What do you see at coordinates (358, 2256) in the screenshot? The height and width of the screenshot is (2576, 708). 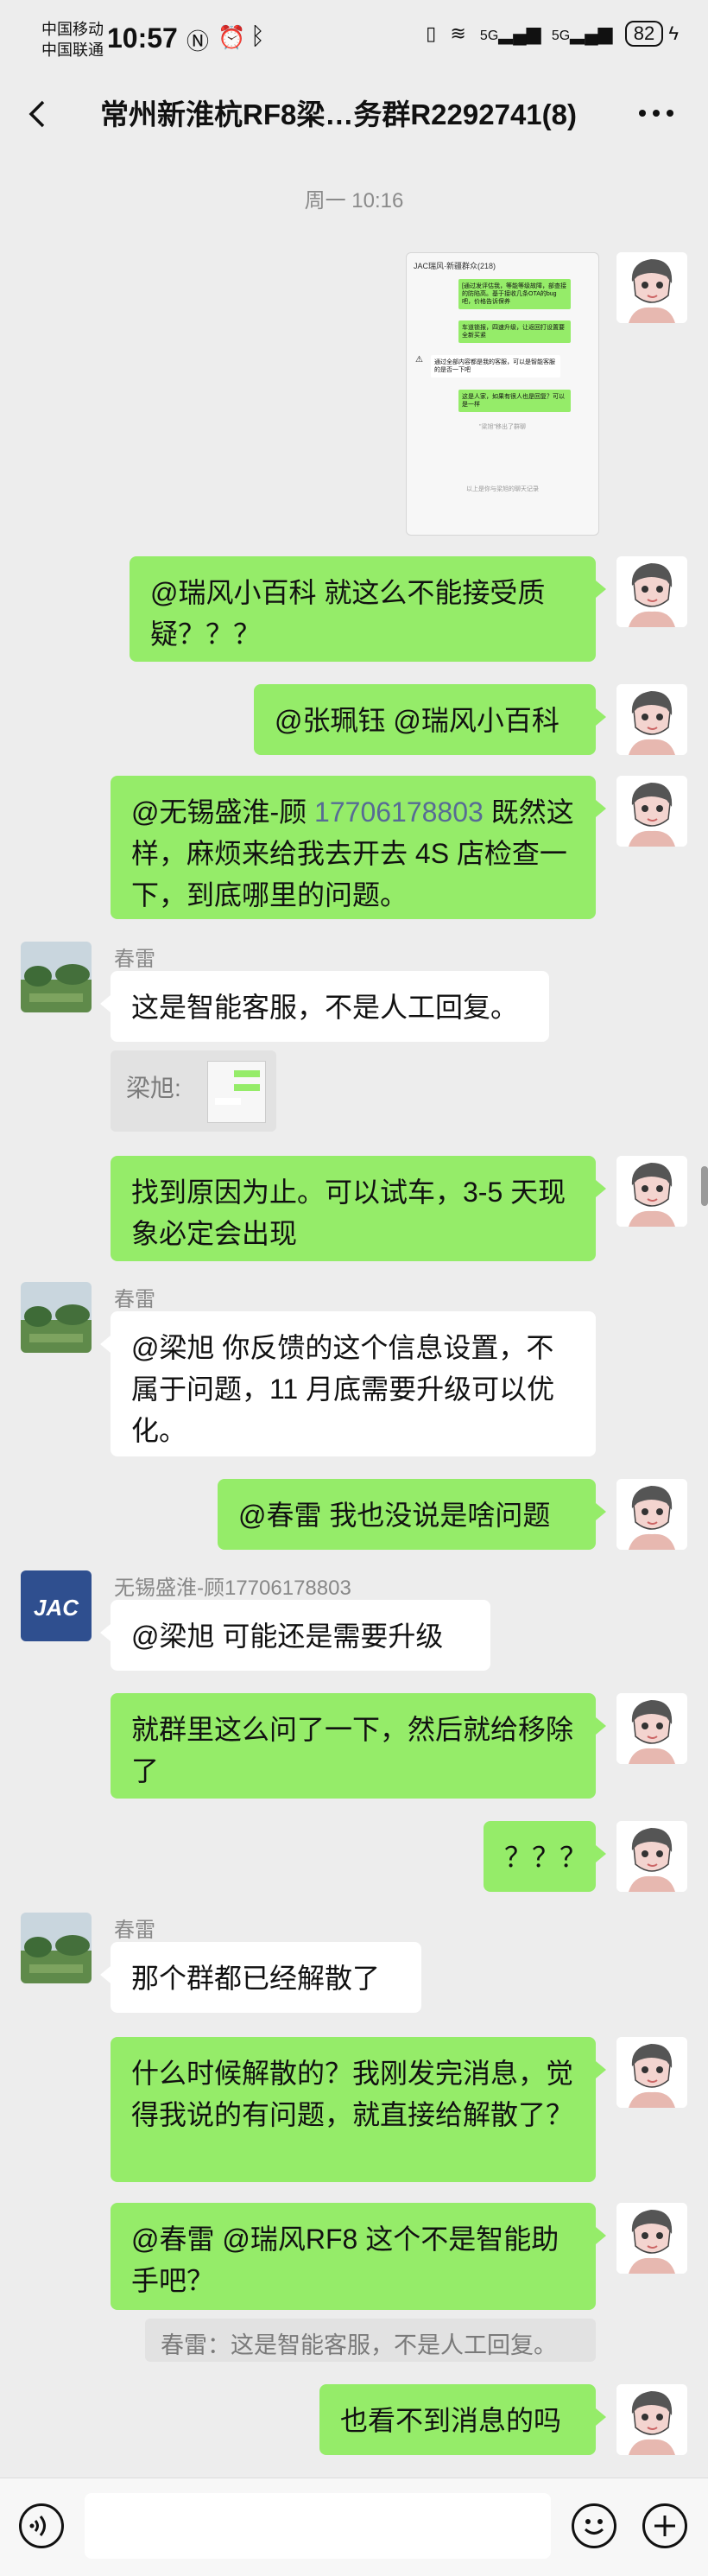 I see `message-bubble: @春雷 @瑞风RF8 这个不是智能助手吧？` at bounding box center [358, 2256].